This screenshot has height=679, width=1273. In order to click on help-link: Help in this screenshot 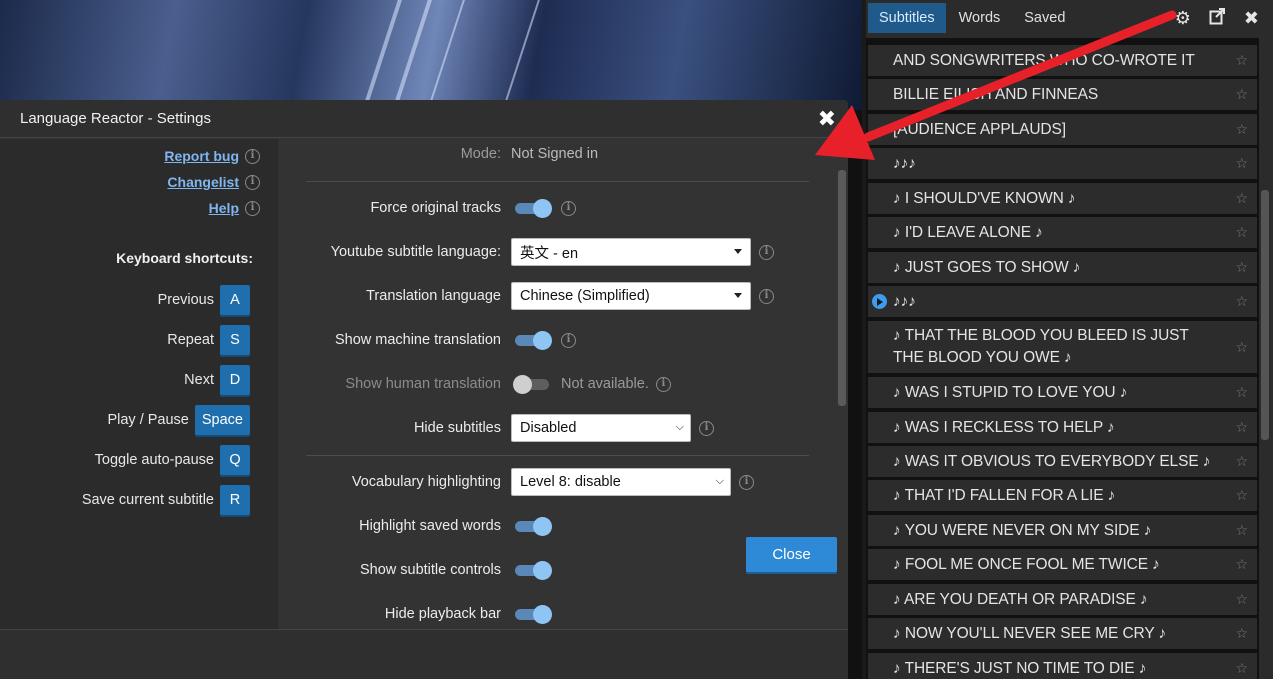, I will do `click(224, 208)`.